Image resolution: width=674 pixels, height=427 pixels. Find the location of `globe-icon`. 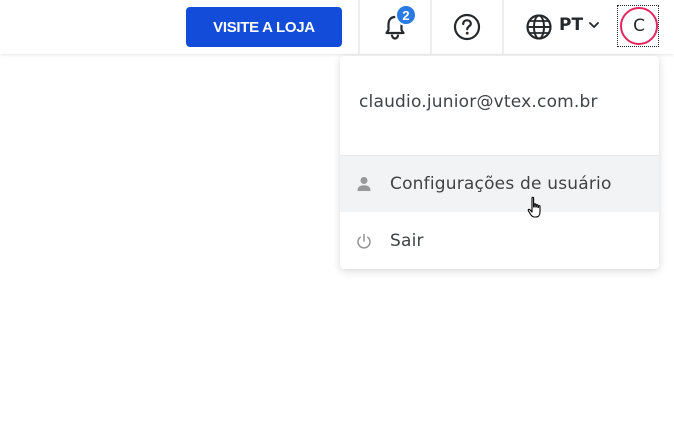

globe-icon is located at coordinates (539, 27).